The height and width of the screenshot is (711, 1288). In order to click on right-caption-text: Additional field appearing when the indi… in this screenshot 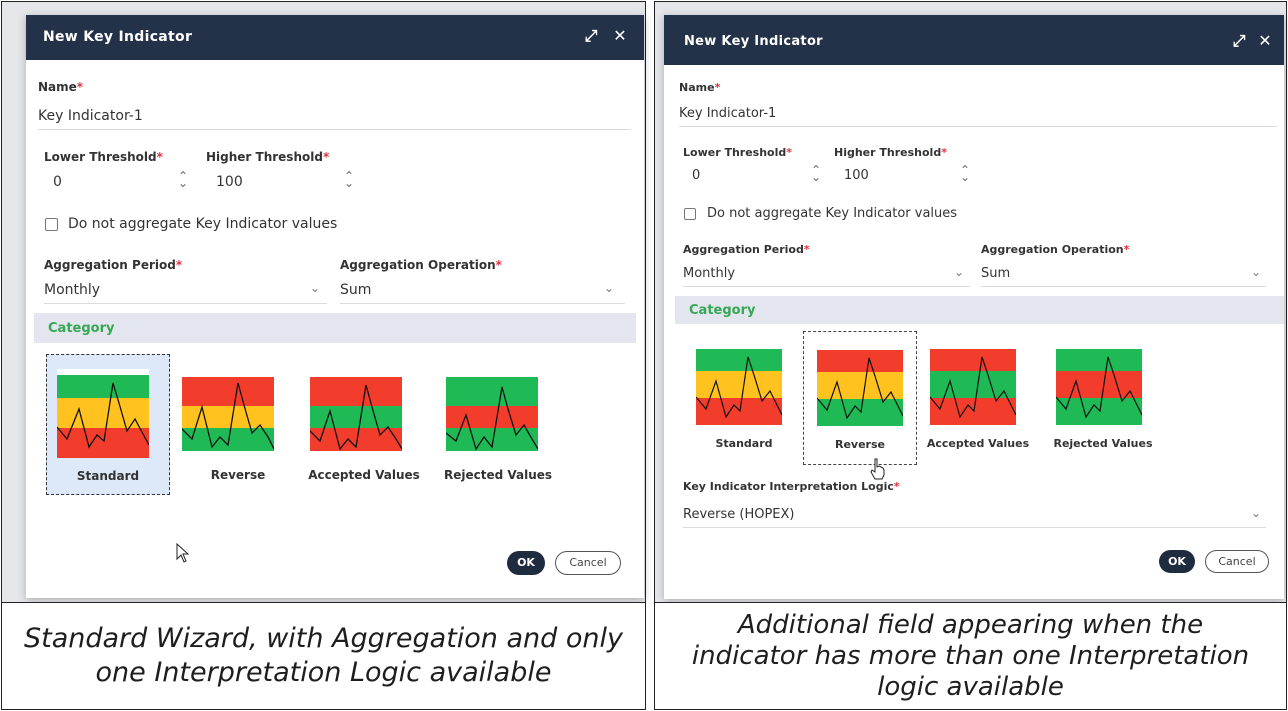, I will do `click(970, 655)`.